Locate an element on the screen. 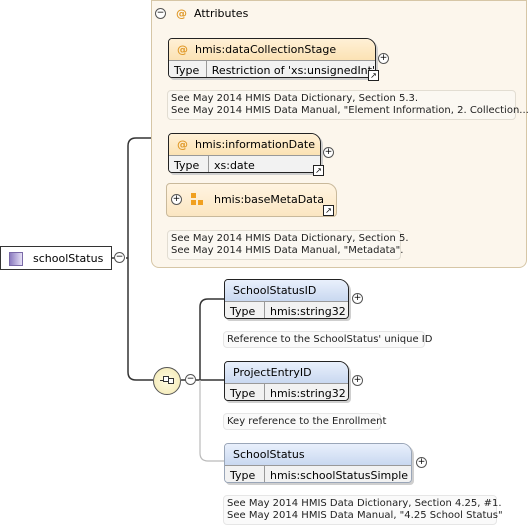 The height and width of the screenshot is (530, 531). element-name: ProjectEntryID is located at coordinates (272, 372).